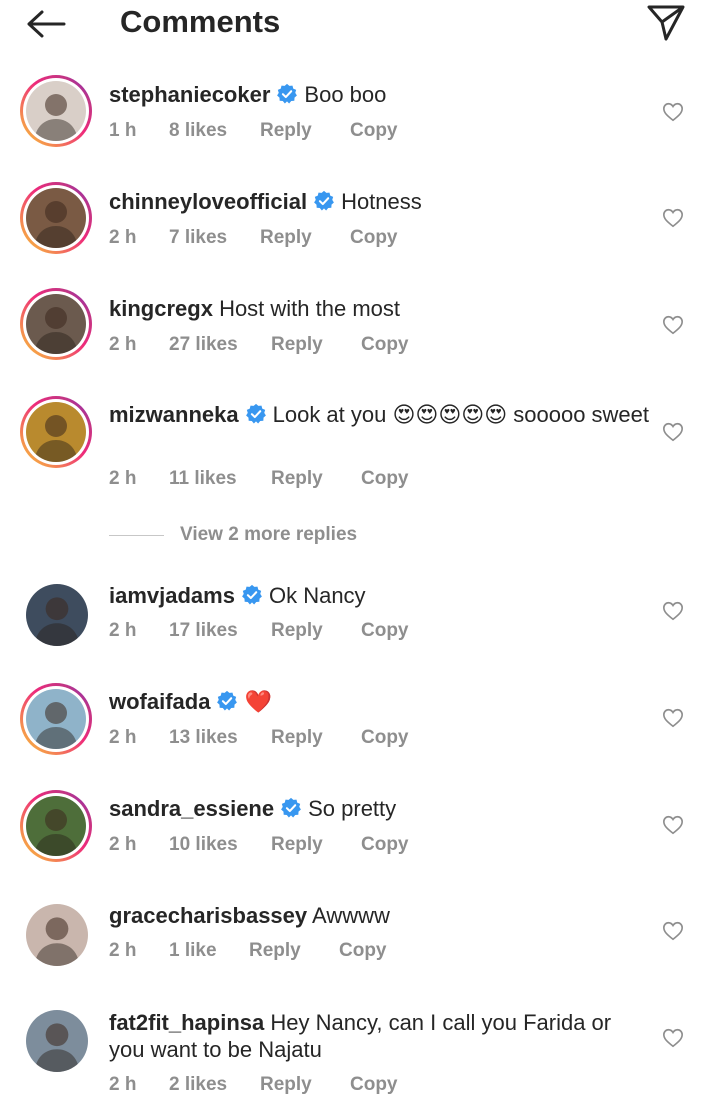  I want to click on page-title: Comments, so click(200, 21).